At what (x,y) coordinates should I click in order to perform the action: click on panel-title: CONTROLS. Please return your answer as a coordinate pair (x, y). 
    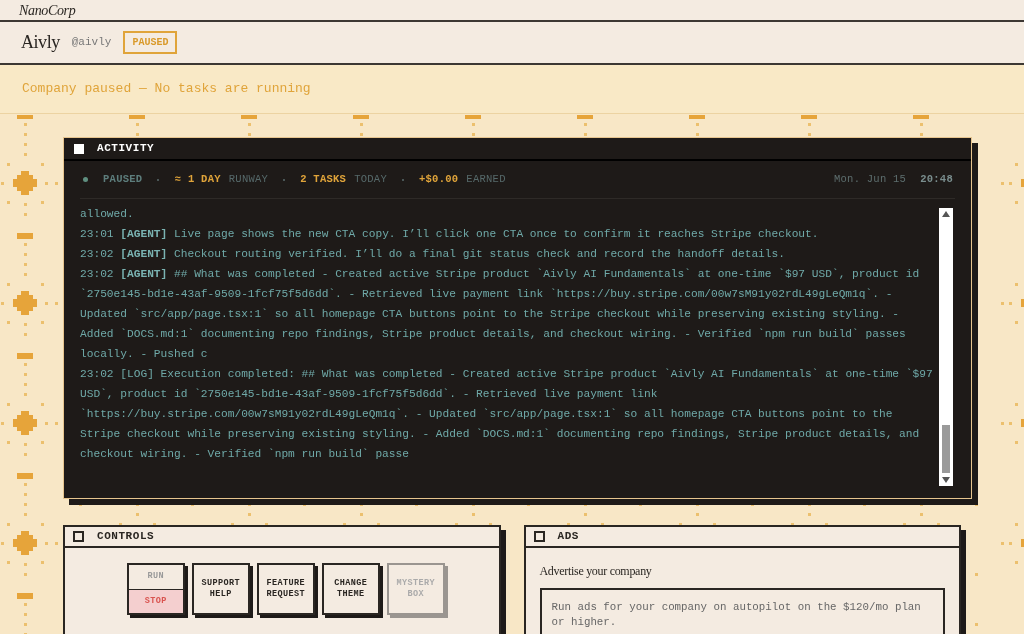
    Looking at the image, I should click on (126, 537).